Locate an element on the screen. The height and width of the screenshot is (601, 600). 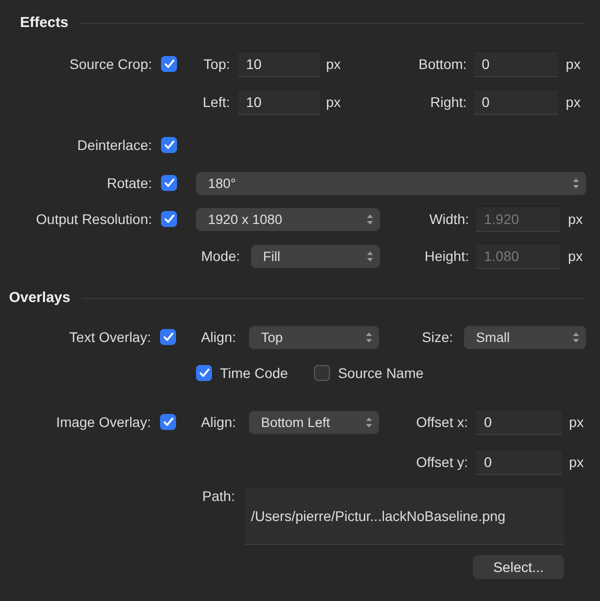
field-label: Path: is located at coordinates (218, 496).